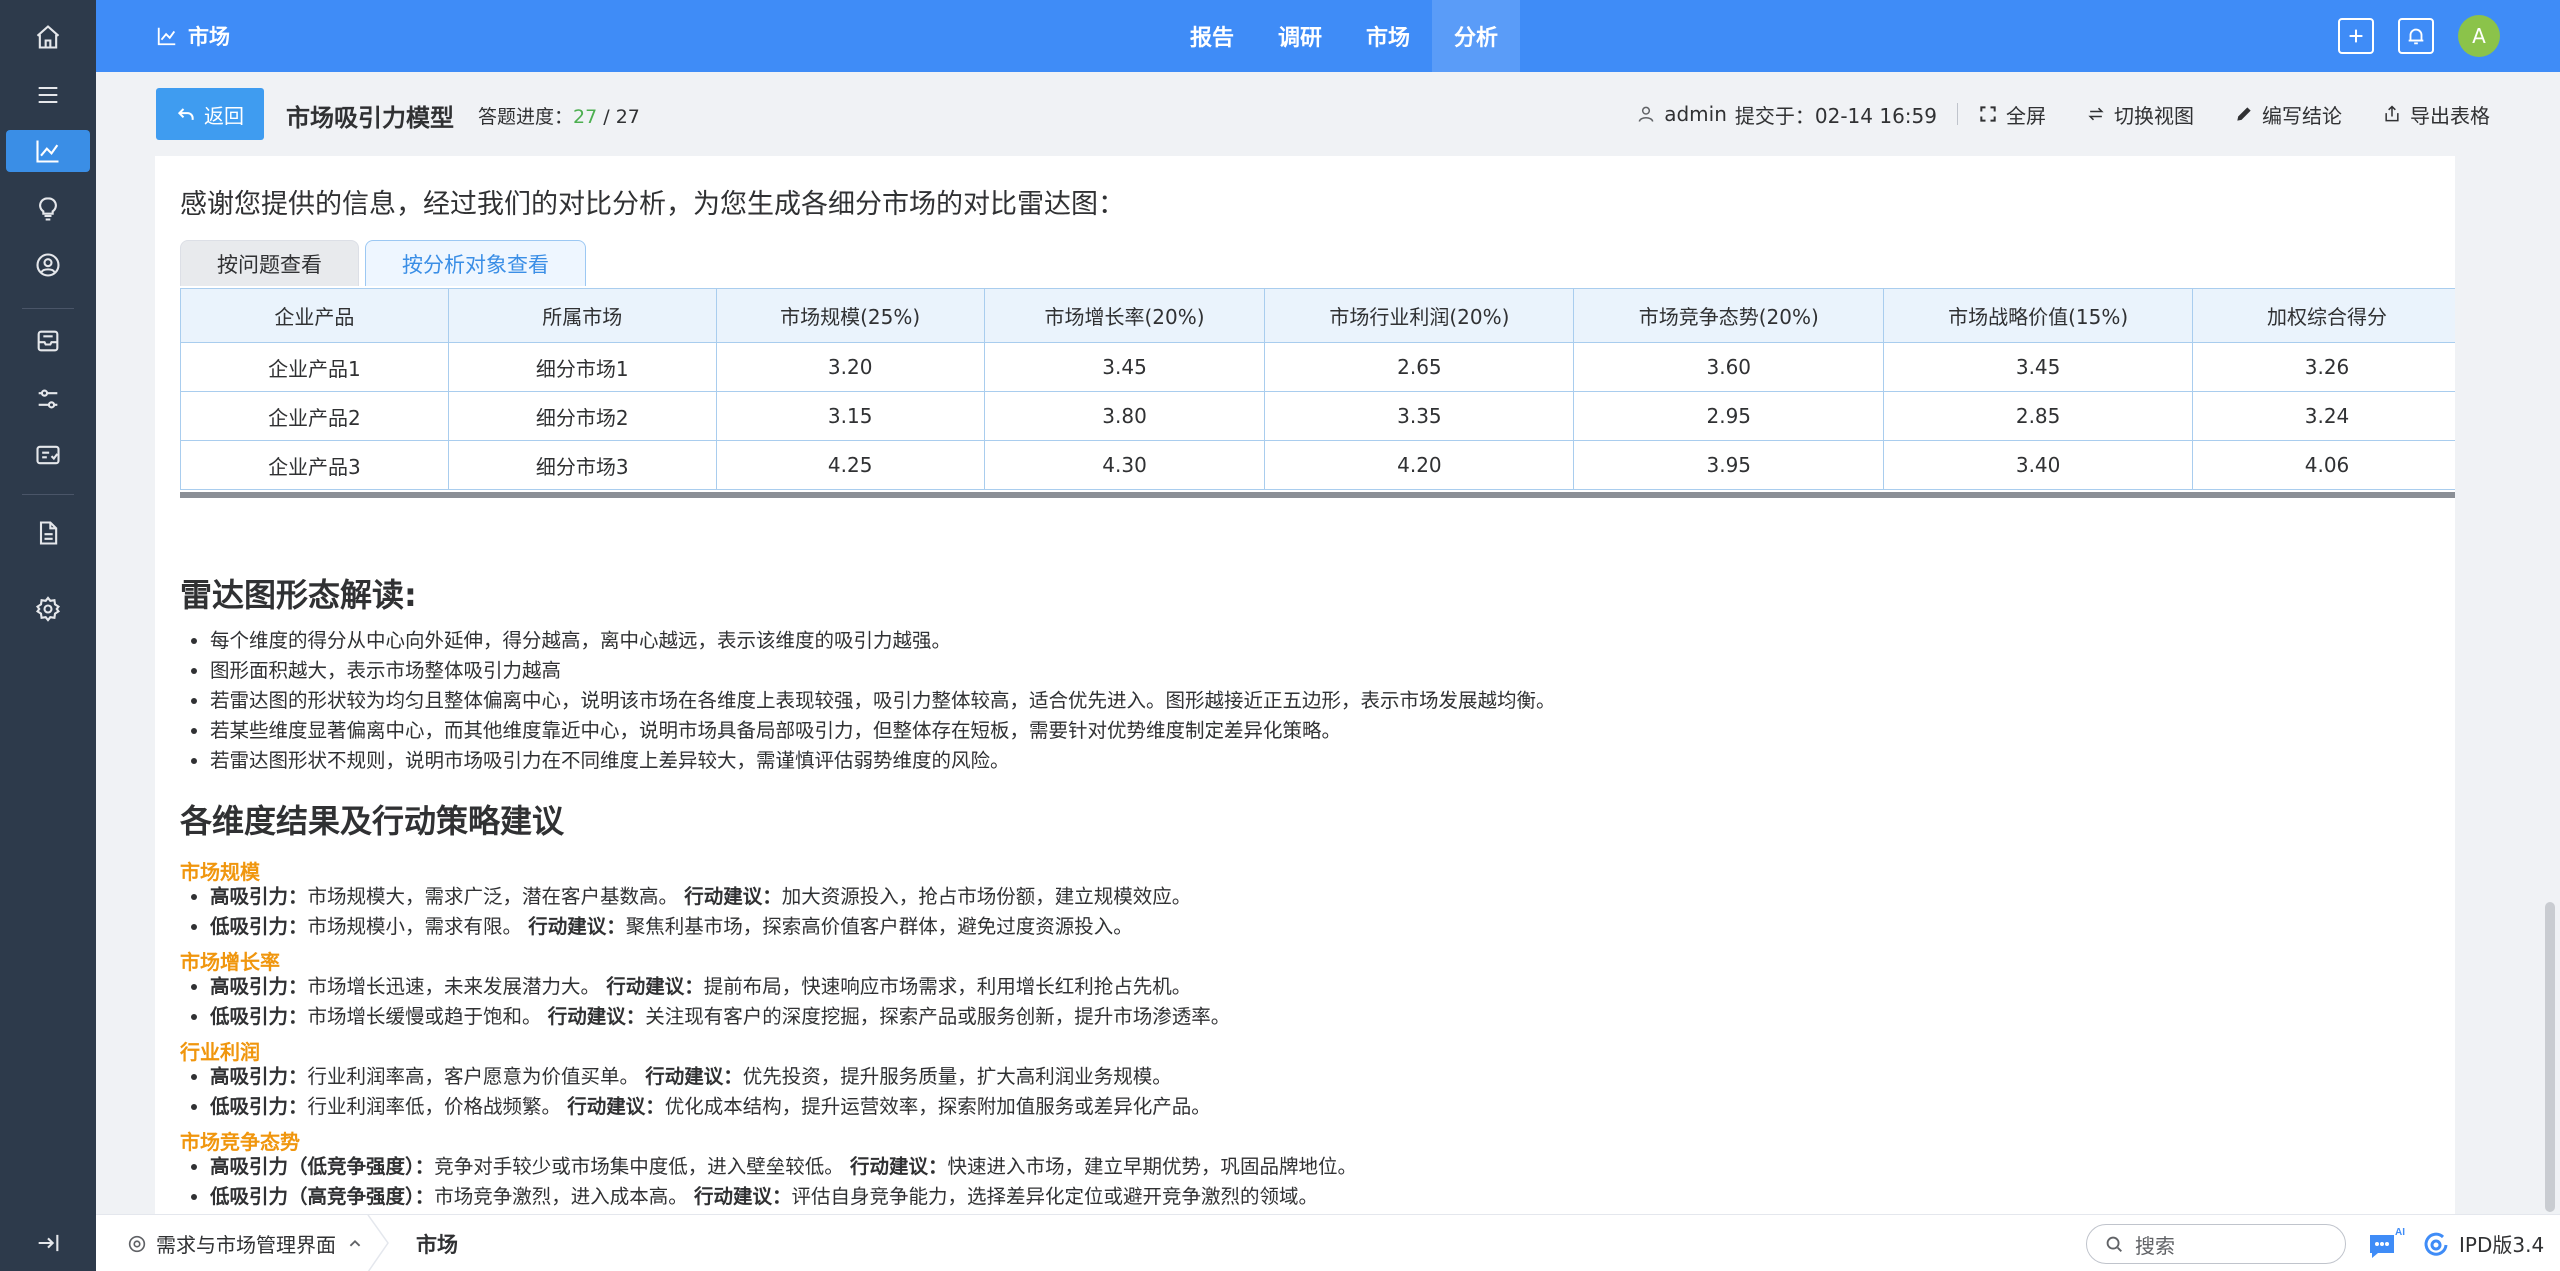  What do you see at coordinates (1419, 367) in the screenshot?
I see `table-cell: 2.65` at bounding box center [1419, 367].